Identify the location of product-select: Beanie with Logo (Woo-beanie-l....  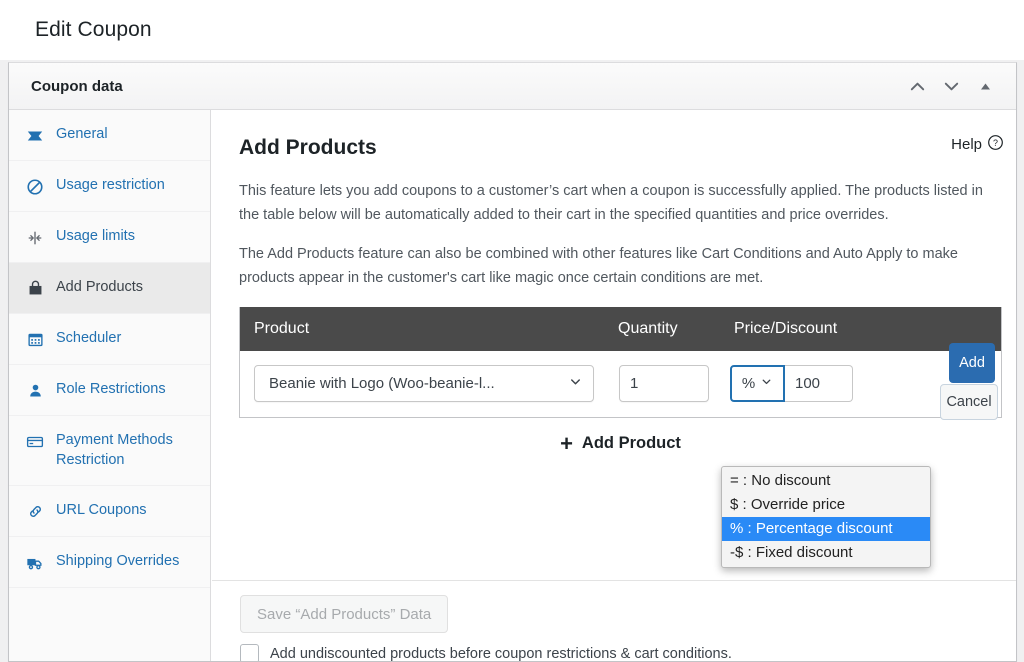
(424, 383).